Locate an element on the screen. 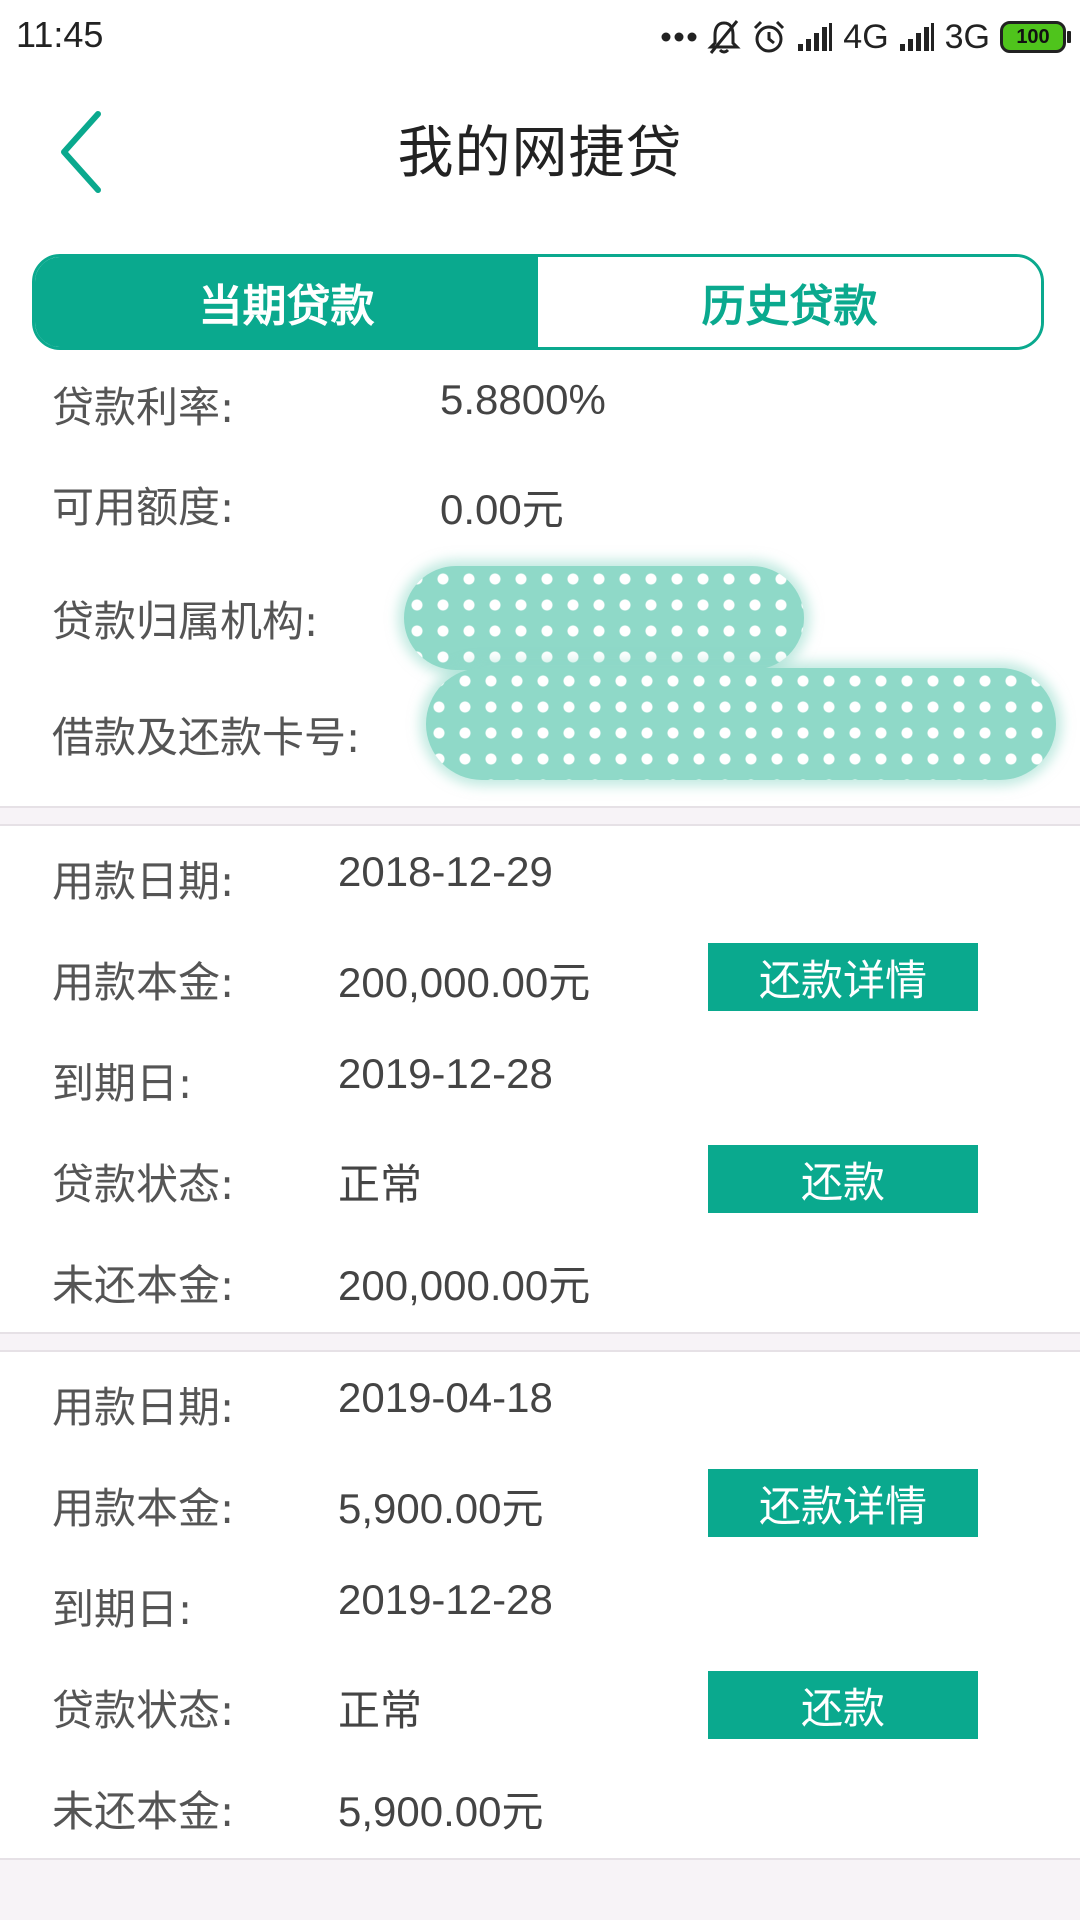 The image size is (1080, 1920). use-date-value: 2019-04-18 is located at coordinates (445, 1397).